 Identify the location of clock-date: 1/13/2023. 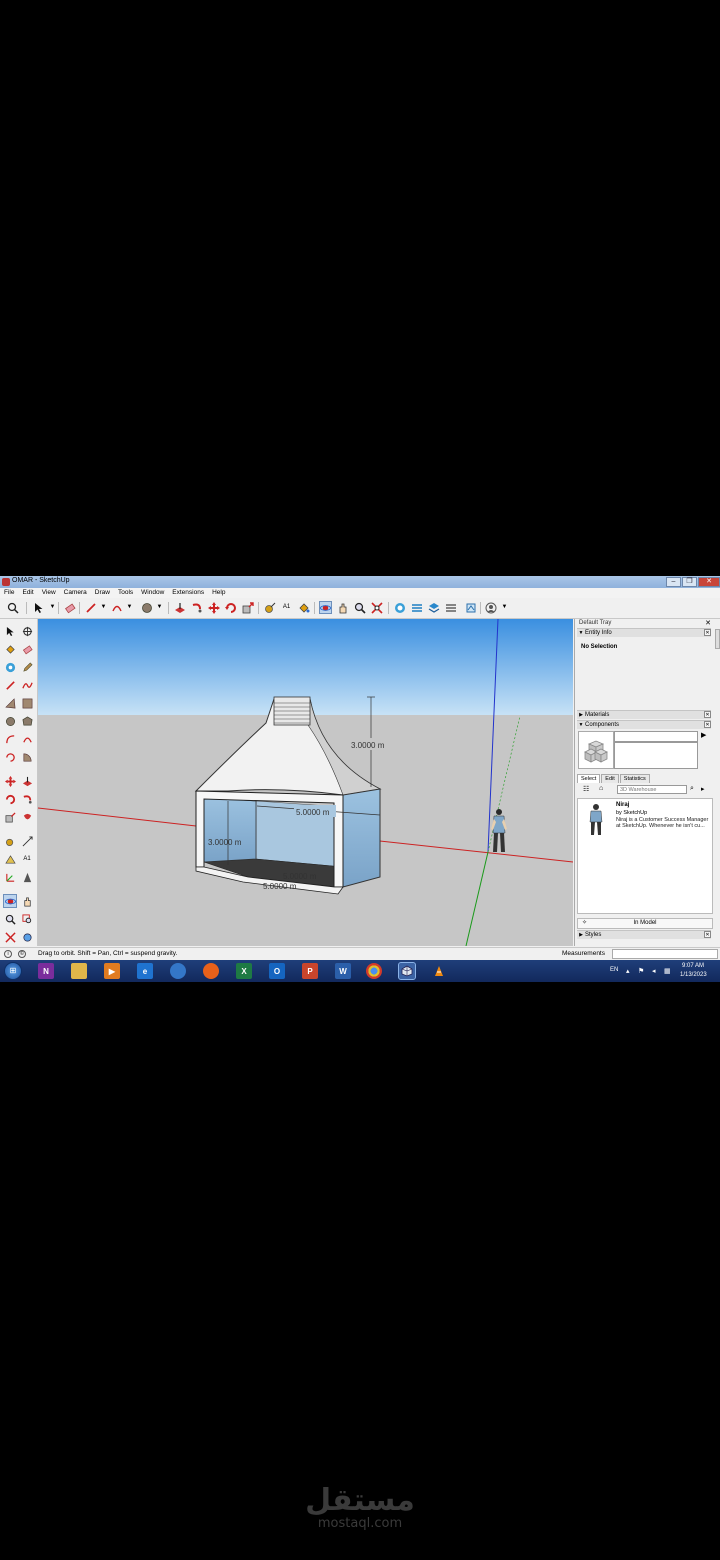
(693, 975).